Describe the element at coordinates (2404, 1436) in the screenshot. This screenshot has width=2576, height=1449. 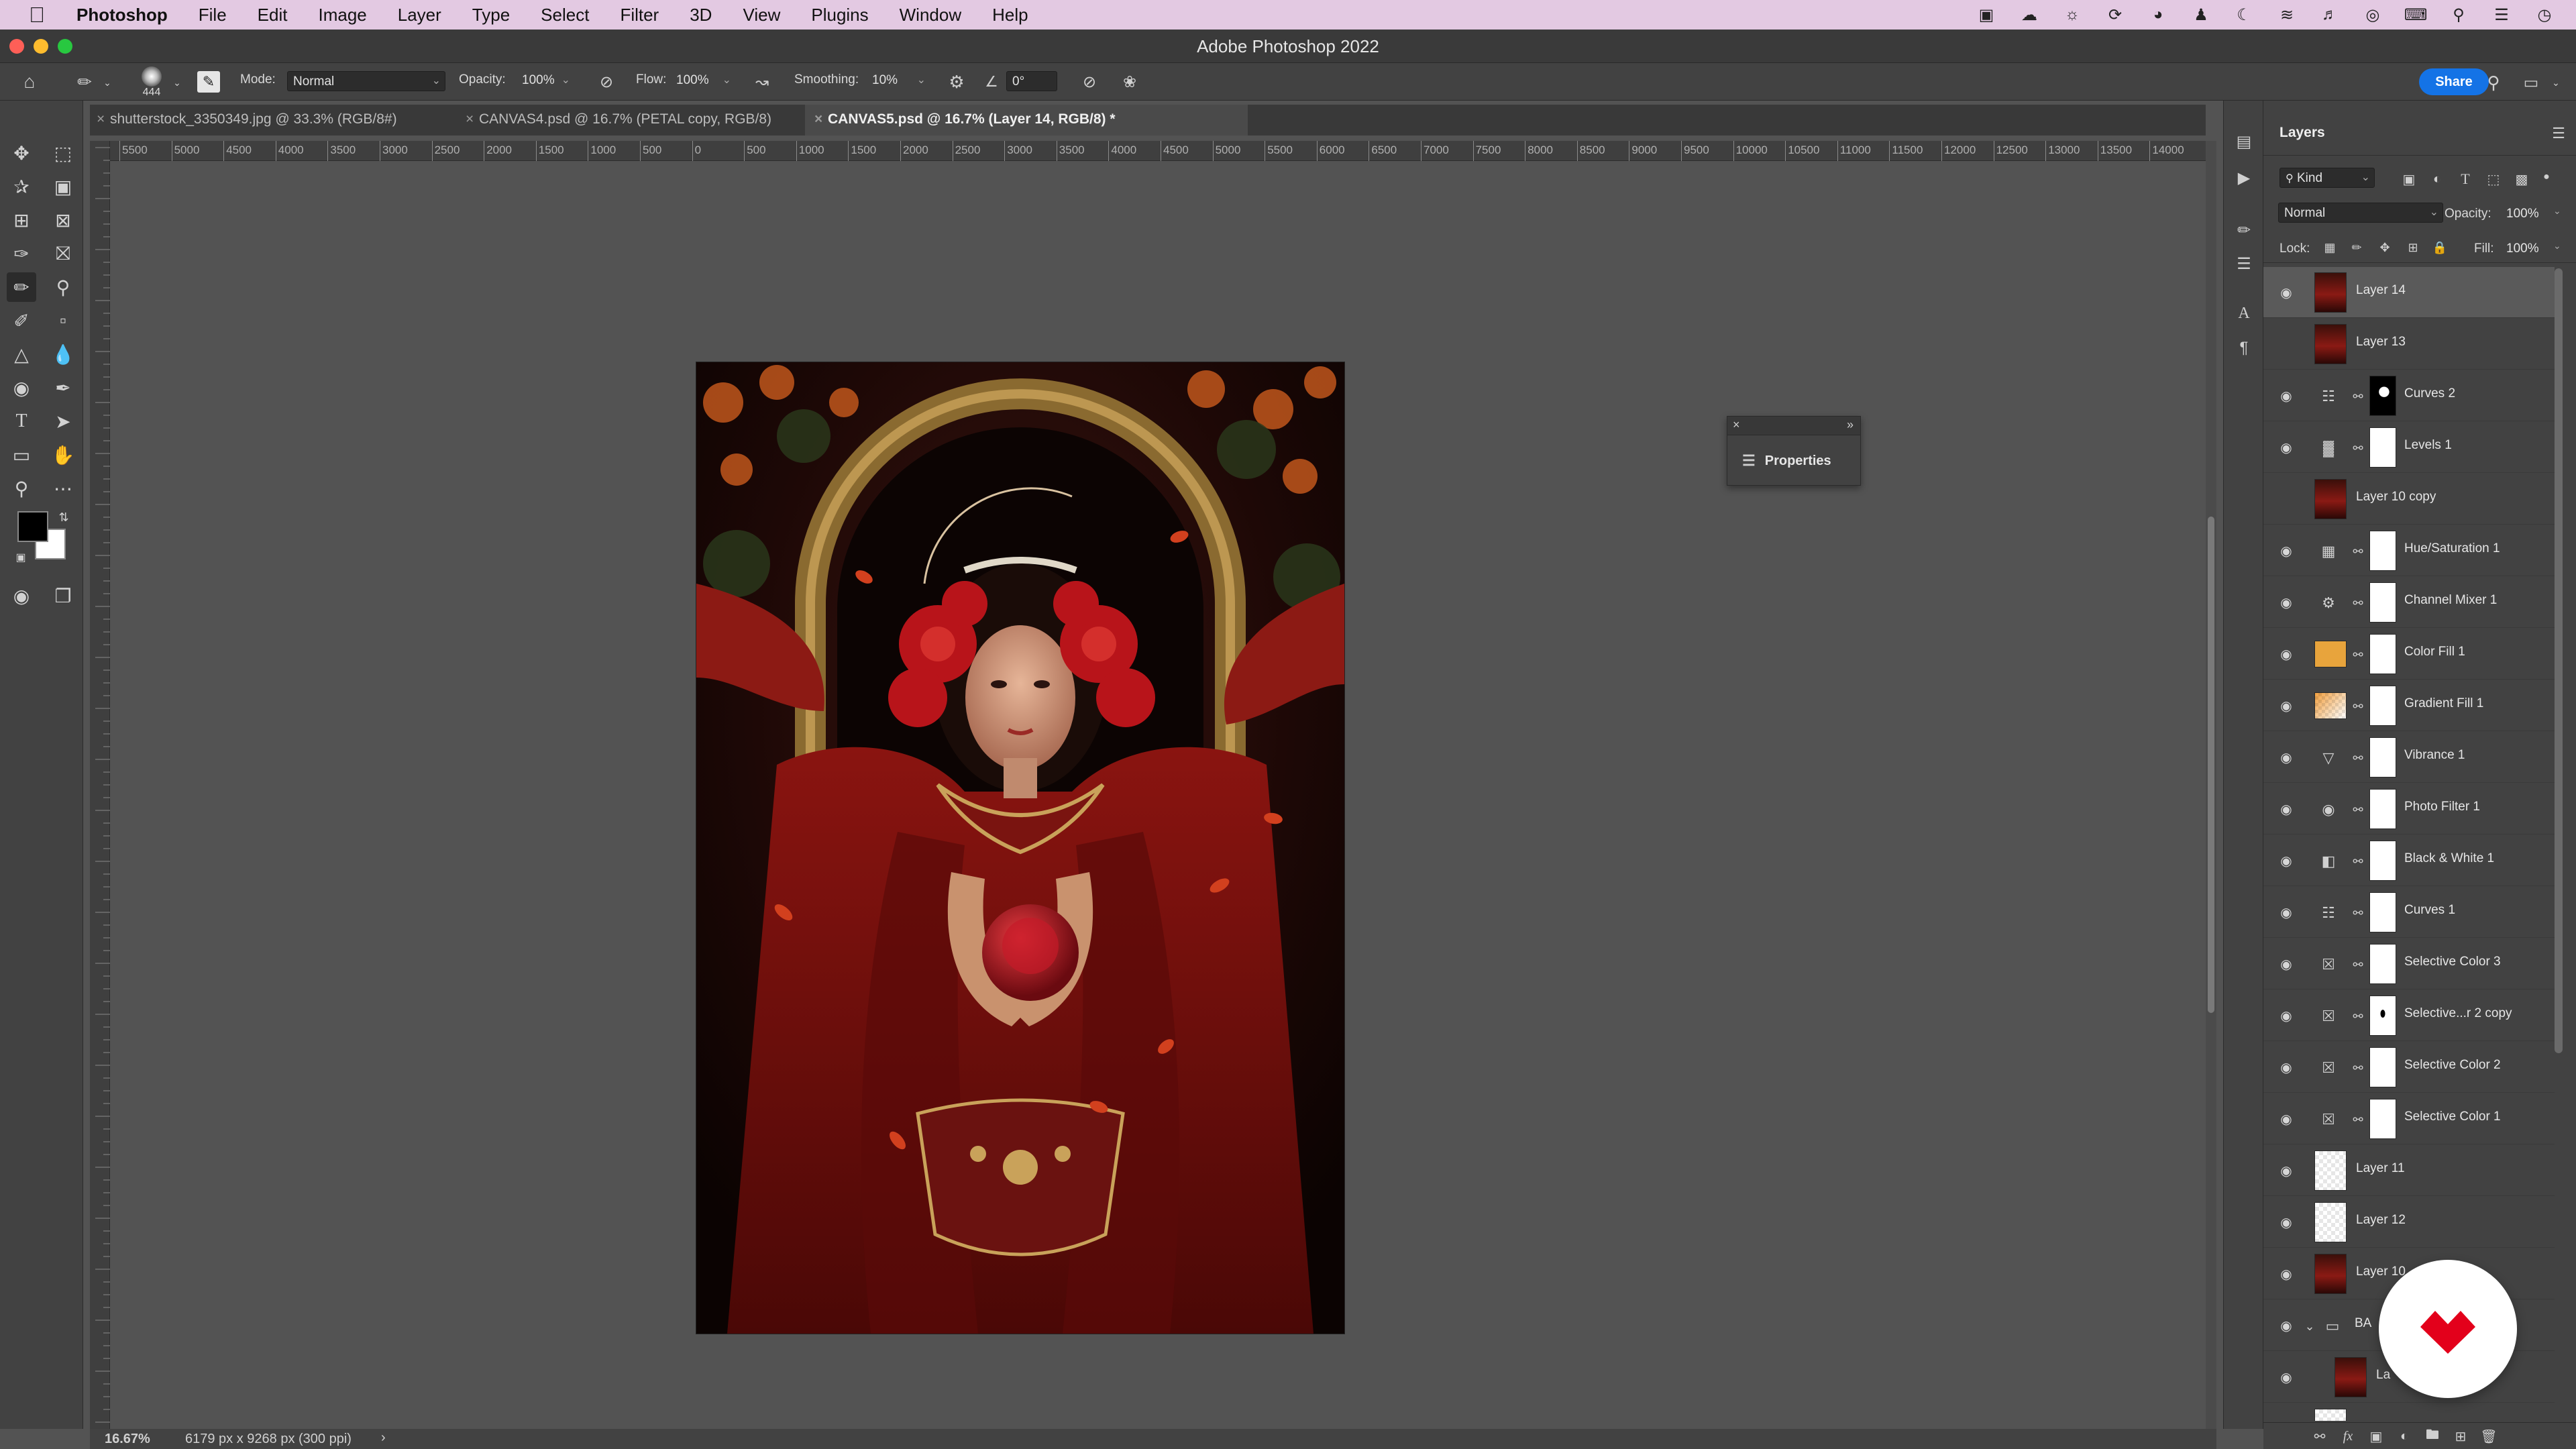
I see `new-adjustment-layer-icon: ◐` at that location.